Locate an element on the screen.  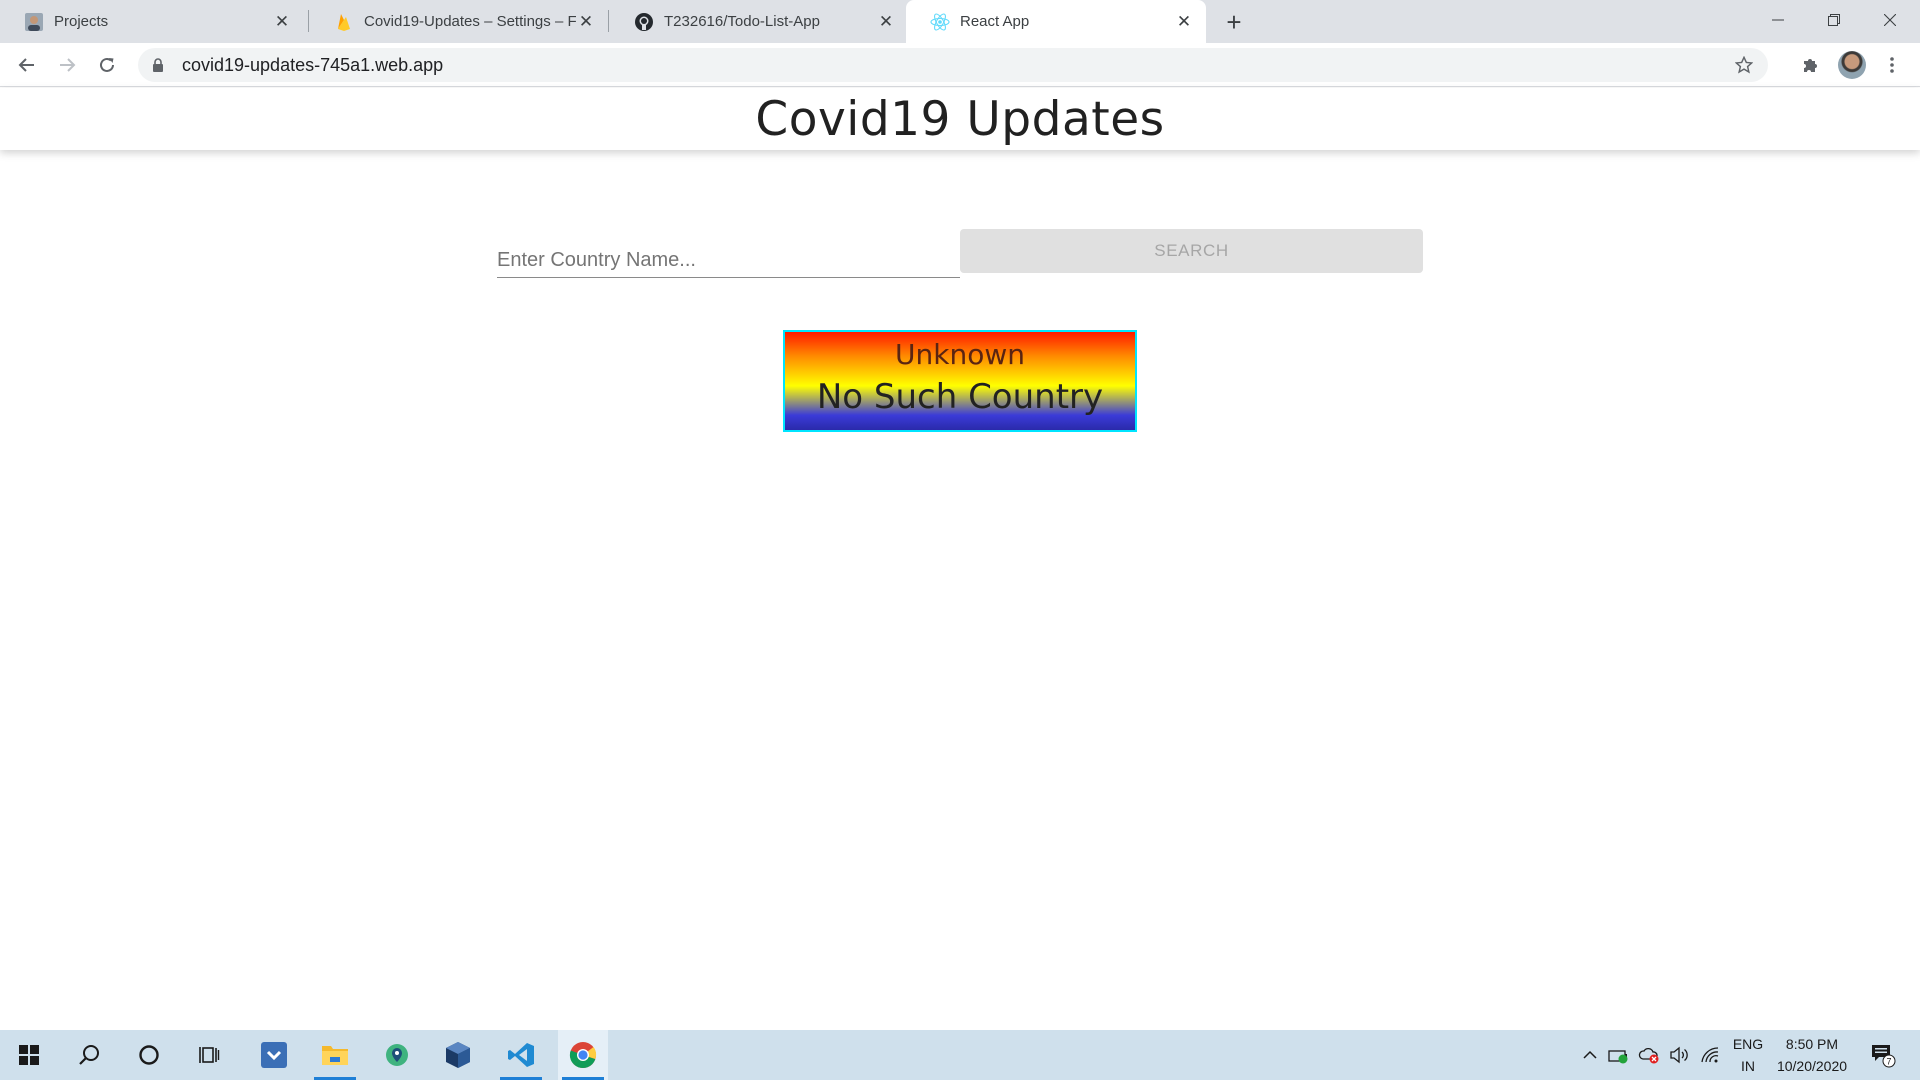
bookmark-star-icon is located at coordinates (1744, 65).